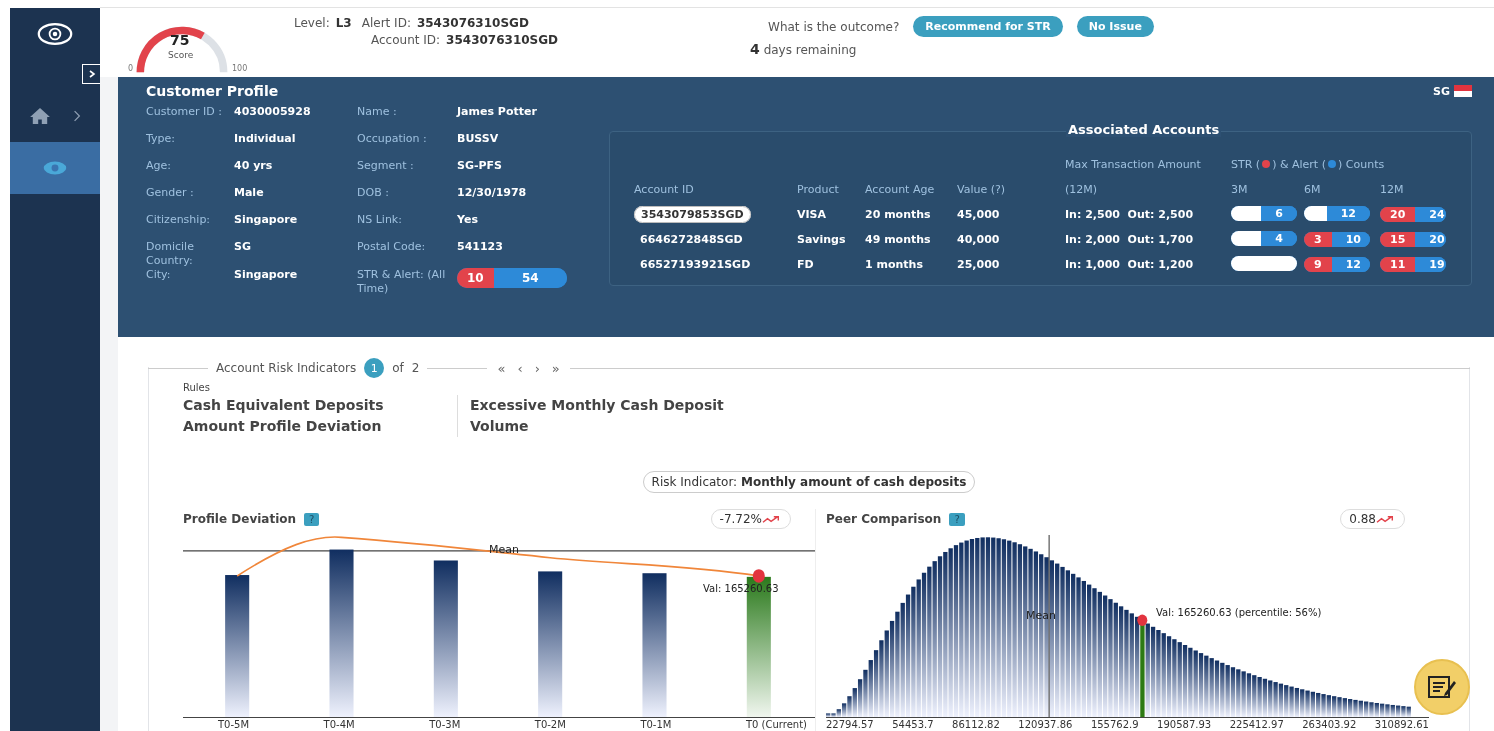 This screenshot has height=731, width=1494. What do you see at coordinates (1264, 263) in the screenshot?
I see `count-pill` at bounding box center [1264, 263].